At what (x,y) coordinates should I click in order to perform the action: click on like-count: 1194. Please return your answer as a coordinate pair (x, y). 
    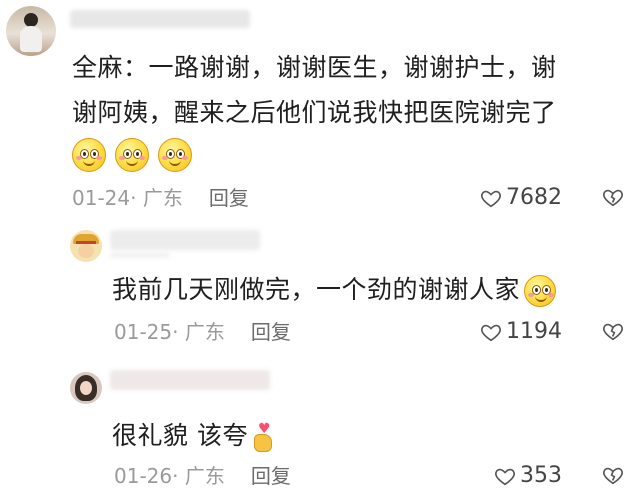
    Looking at the image, I should click on (534, 331).